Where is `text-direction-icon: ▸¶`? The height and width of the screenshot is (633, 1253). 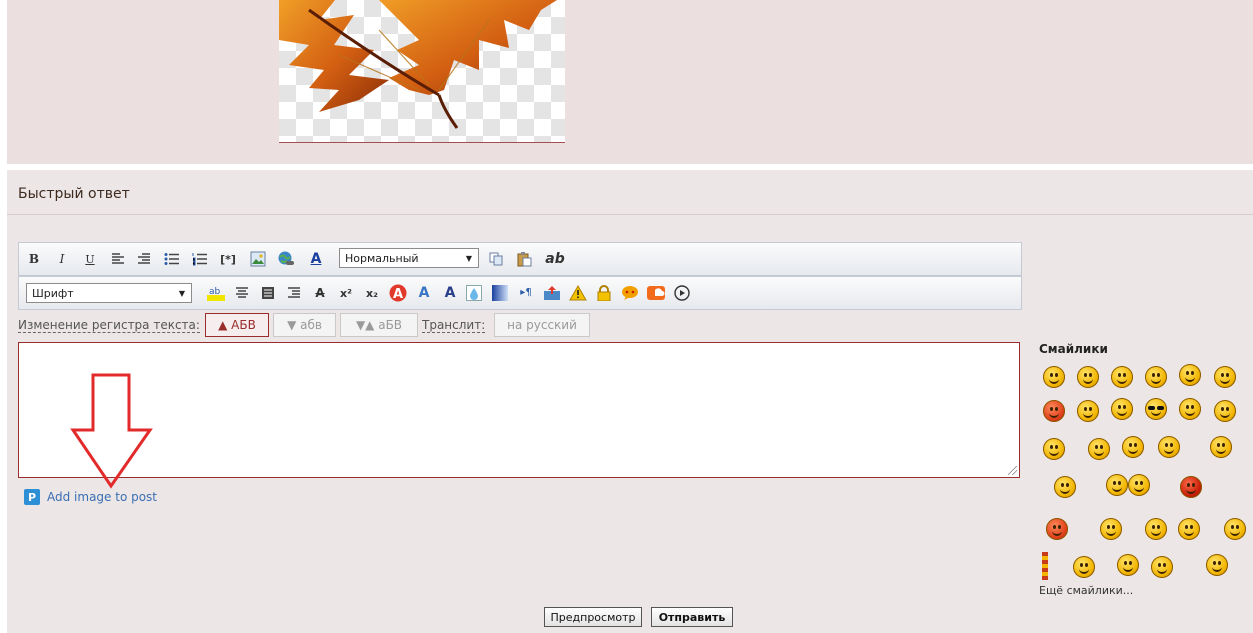 text-direction-icon: ▸¶ is located at coordinates (526, 293).